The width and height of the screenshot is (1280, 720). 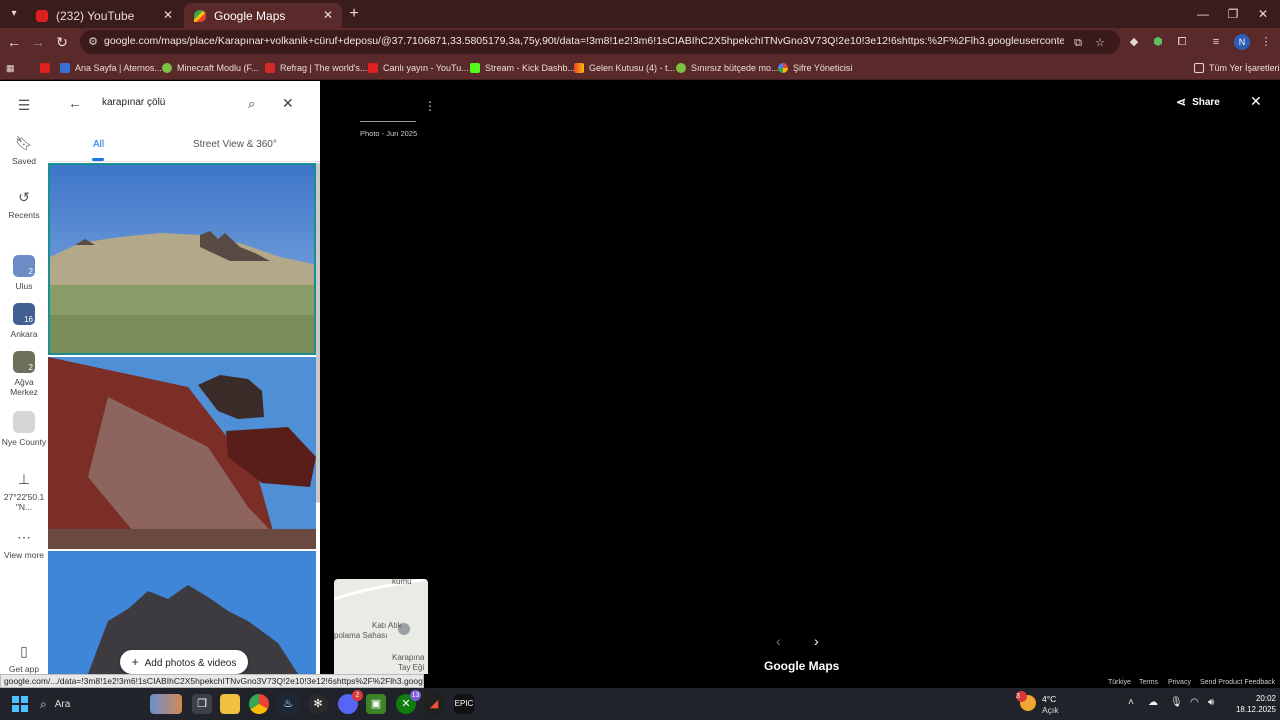 What do you see at coordinates (1198, 102) in the screenshot?
I see `share-button: ⋖ Share` at bounding box center [1198, 102].